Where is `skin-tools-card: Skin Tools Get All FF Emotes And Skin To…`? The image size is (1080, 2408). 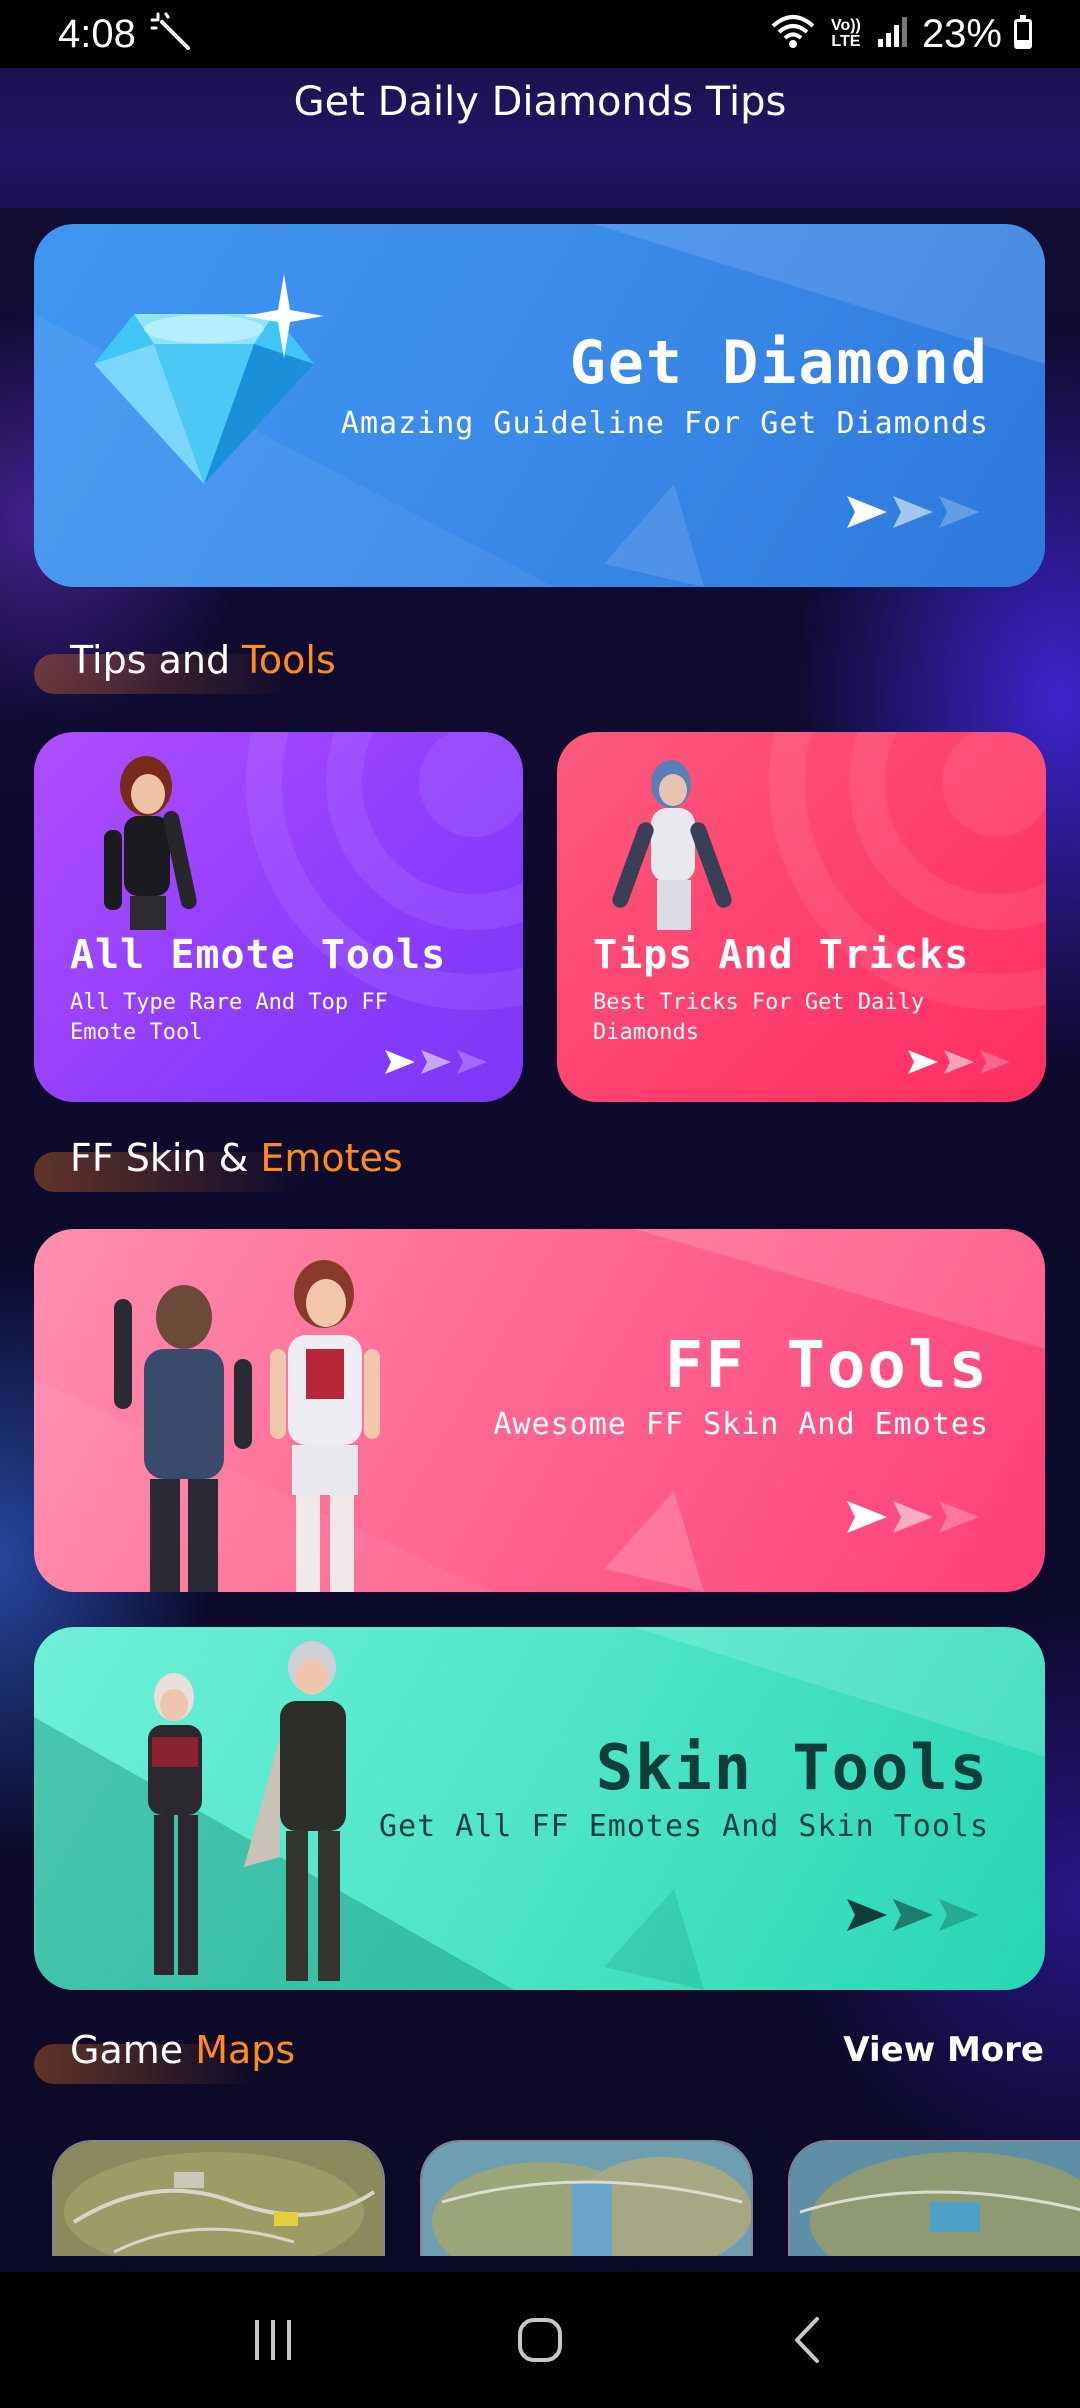
skin-tools-card: Skin Tools Get All FF Emotes And Skin To… is located at coordinates (539, 1808).